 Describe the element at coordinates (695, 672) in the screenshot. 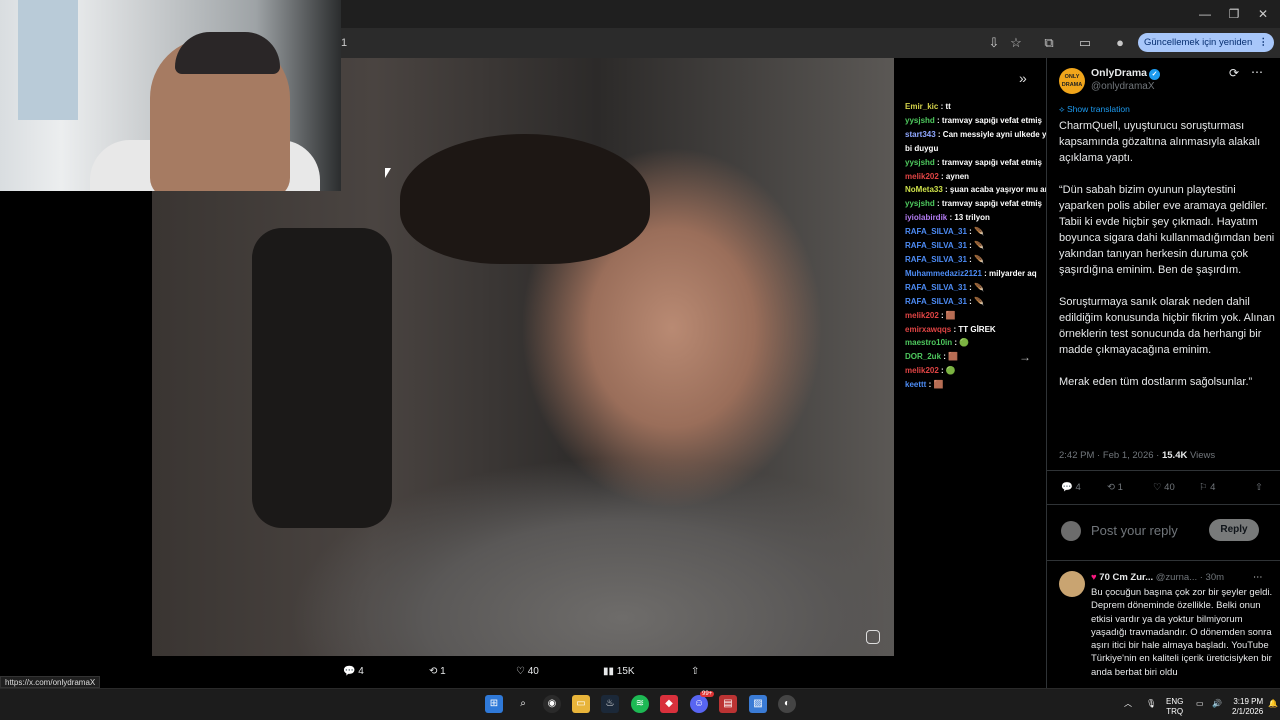

I see `media-share-icon: ⇧` at that location.